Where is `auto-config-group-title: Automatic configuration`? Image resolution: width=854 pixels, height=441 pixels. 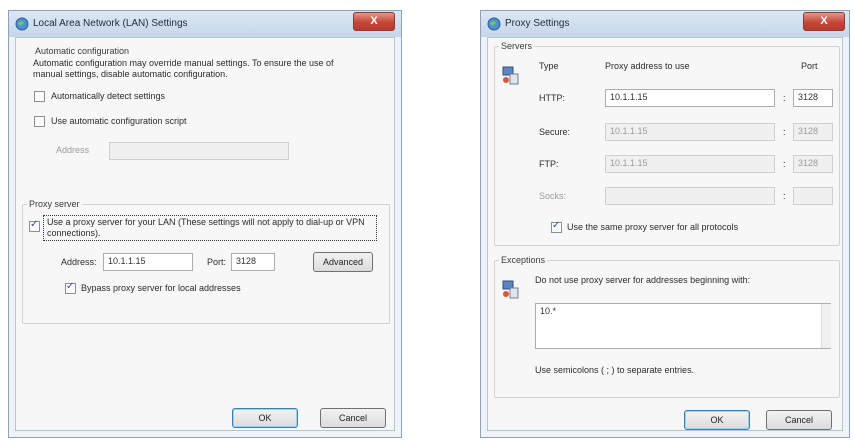 auto-config-group-title: Automatic configuration is located at coordinates (82, 51).